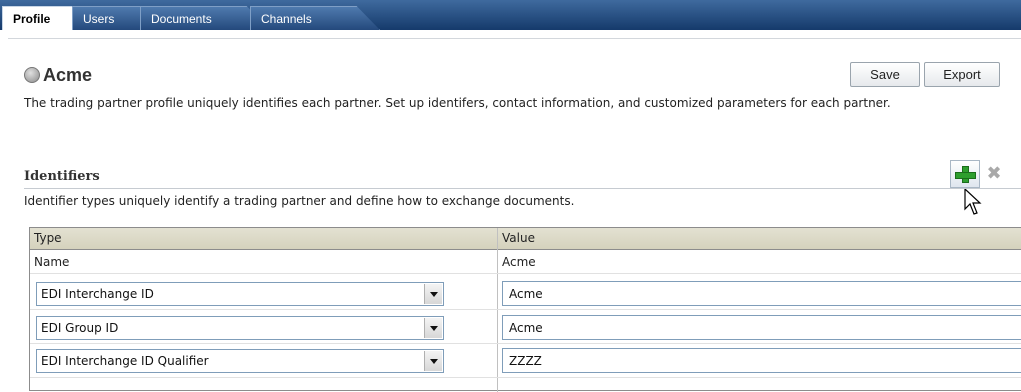 The height and width of the screenshot is (392, 1021). I want to click on identifier-type-select: EDI Interchange ID Qualifier, so click(240, 361).